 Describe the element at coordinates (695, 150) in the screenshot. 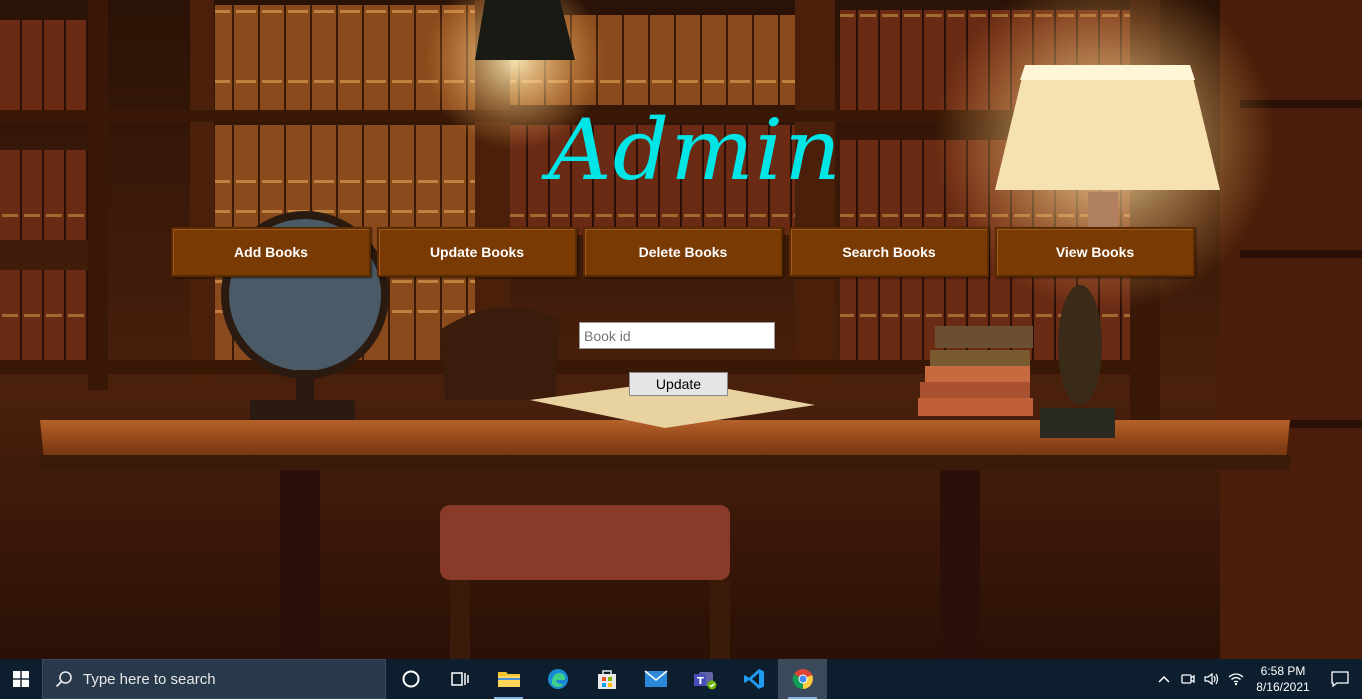

I see `page-title: Admin` at that location.